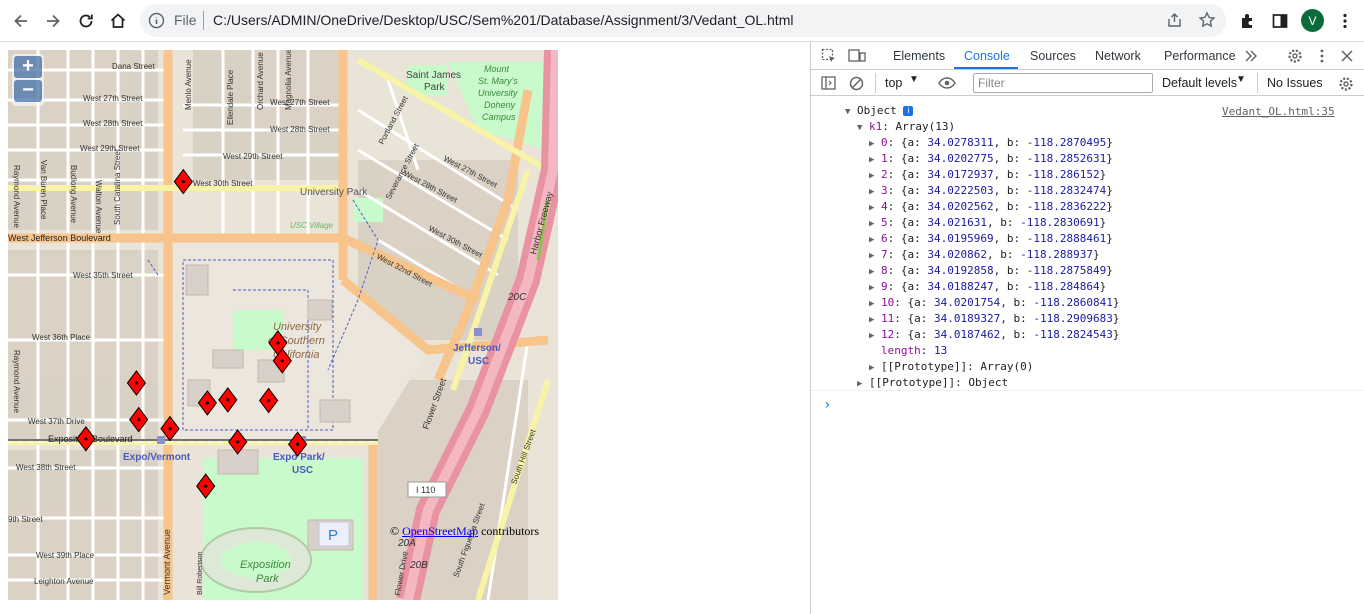 This screenshot has height=614, width=1364. What do you see at coordinates (987, 223) in the screenshot?
I see `array-entry: ▶ 5: {a: 34.021631, b: -118.2830691}` at bounding box center [987, 223].